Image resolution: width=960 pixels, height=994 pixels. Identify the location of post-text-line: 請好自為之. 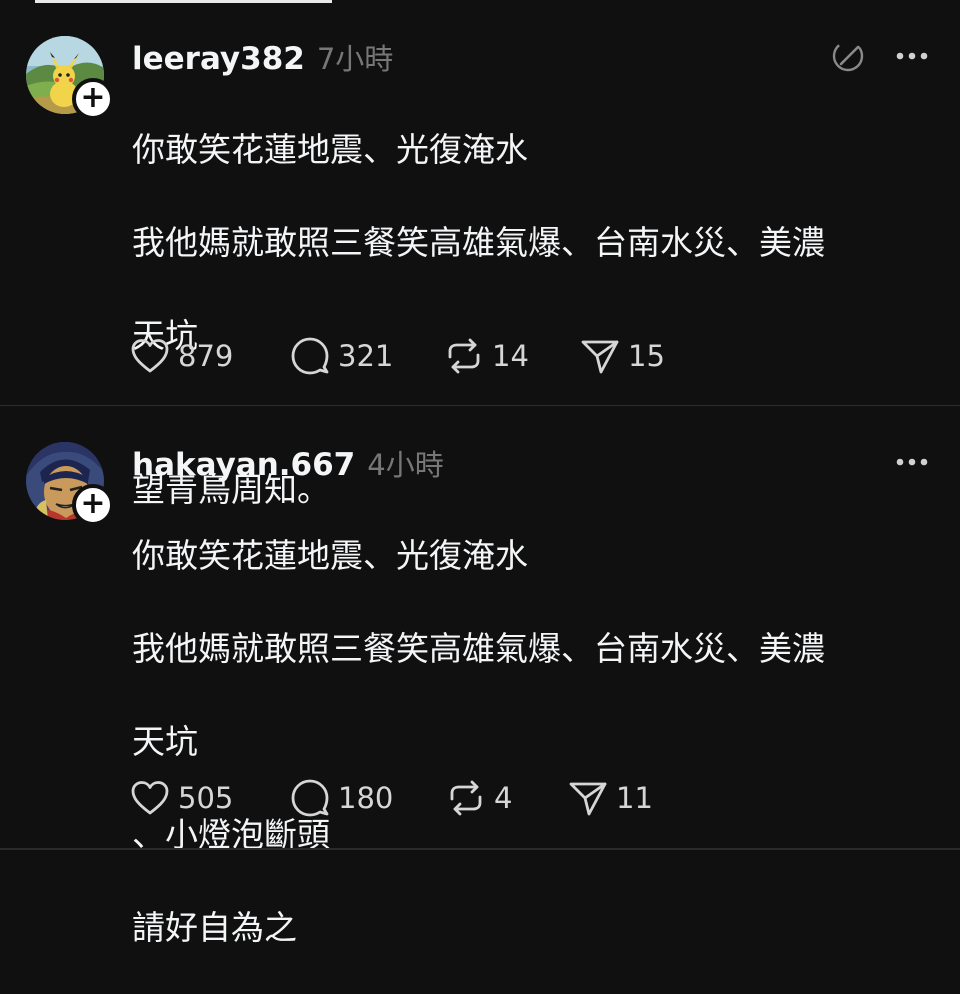
(214, 927).